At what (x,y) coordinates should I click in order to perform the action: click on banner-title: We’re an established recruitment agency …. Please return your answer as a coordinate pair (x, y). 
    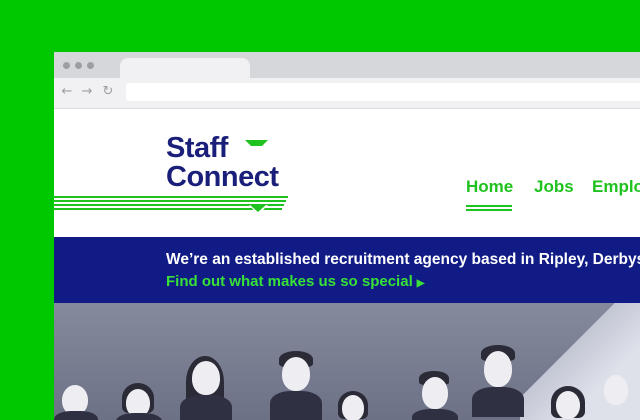
    Looking at the image, I should click on (403, 259).